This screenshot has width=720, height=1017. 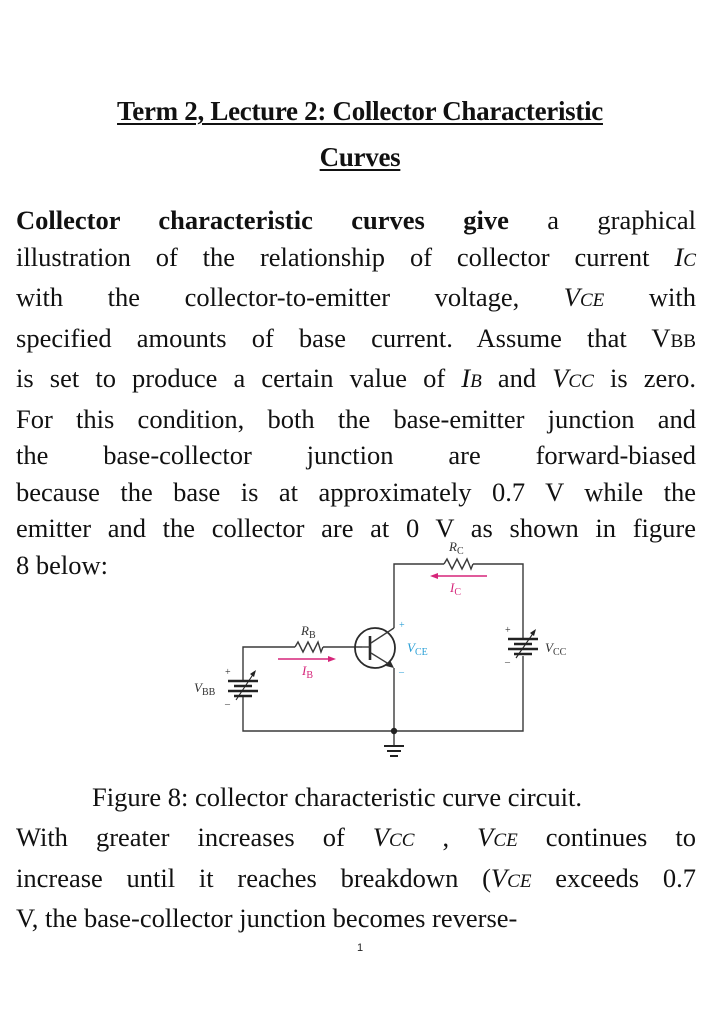 I want to click on label-vce-plus: +, so click(x=402, y=625).